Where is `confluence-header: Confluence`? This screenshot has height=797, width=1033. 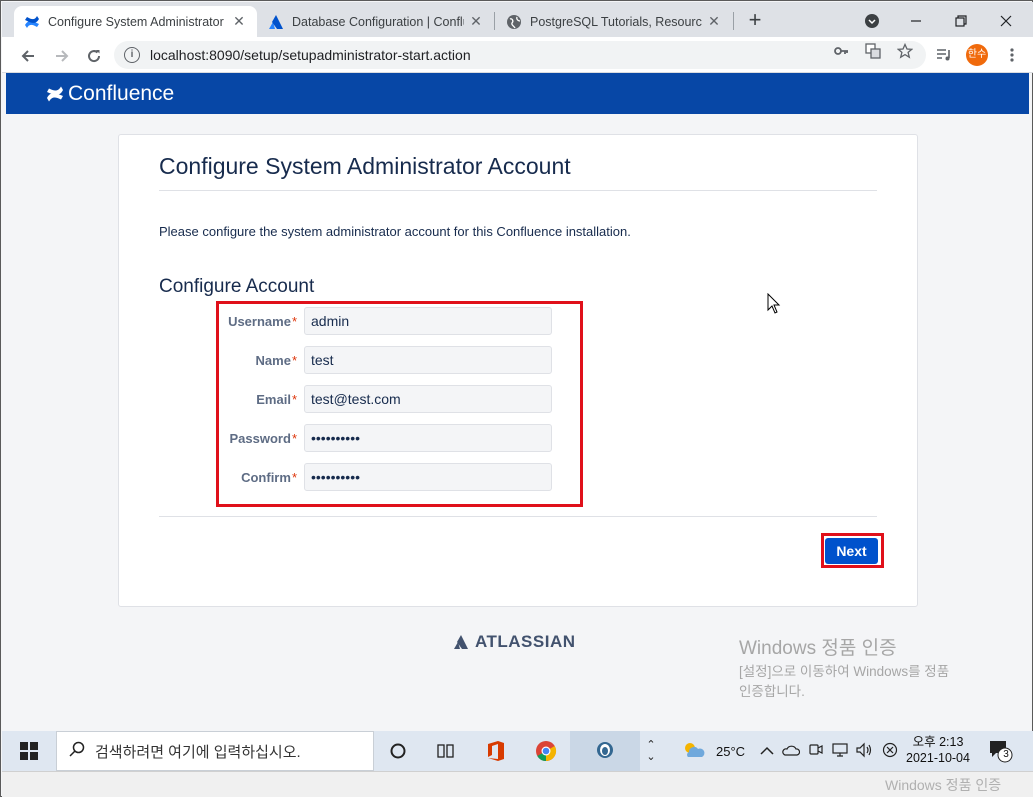
confluence-header: Confluence is located at coordinates (517, 93).